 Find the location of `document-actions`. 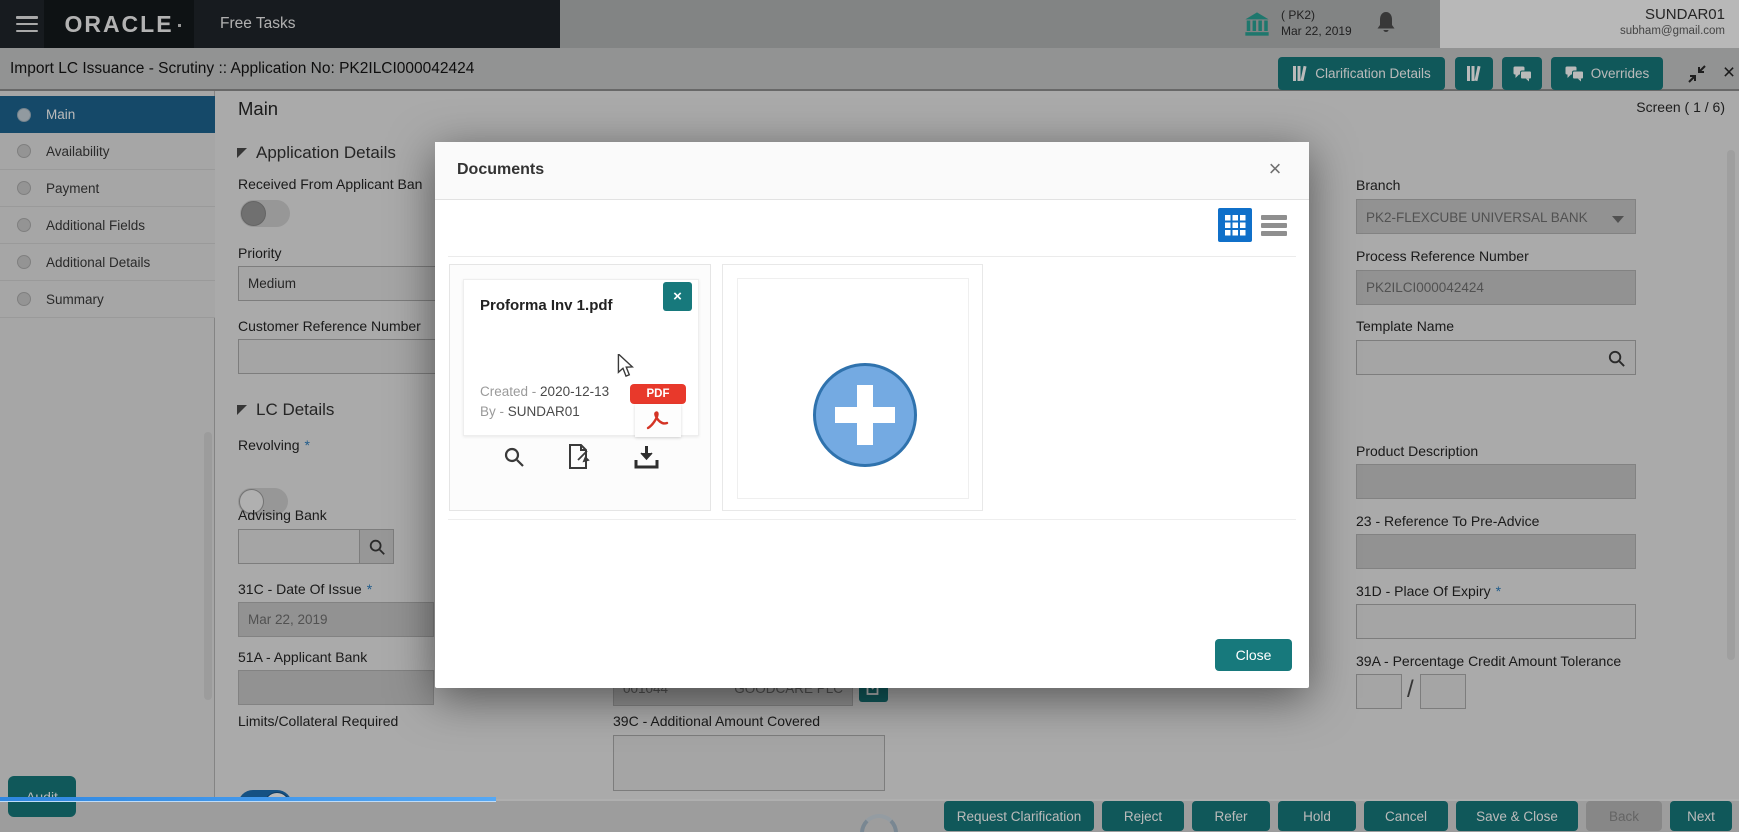

document-actions is located at coordinates (581, 457).